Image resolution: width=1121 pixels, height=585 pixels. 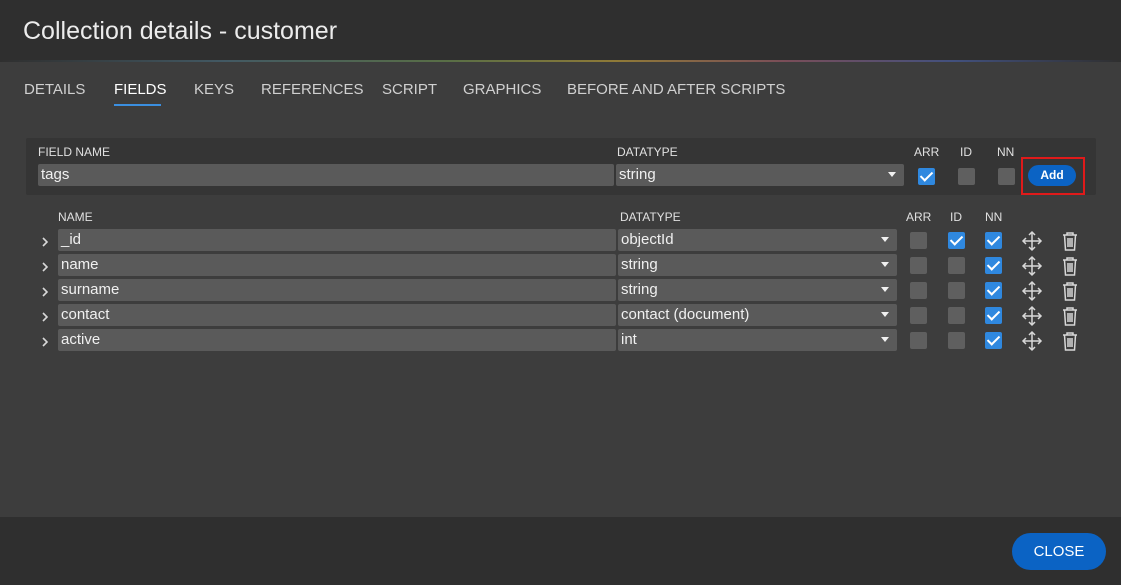 What do you see at coordinates (337, 315) in the screenshot?
I see `field-name-input: contact` at bounding box center [337, 315].